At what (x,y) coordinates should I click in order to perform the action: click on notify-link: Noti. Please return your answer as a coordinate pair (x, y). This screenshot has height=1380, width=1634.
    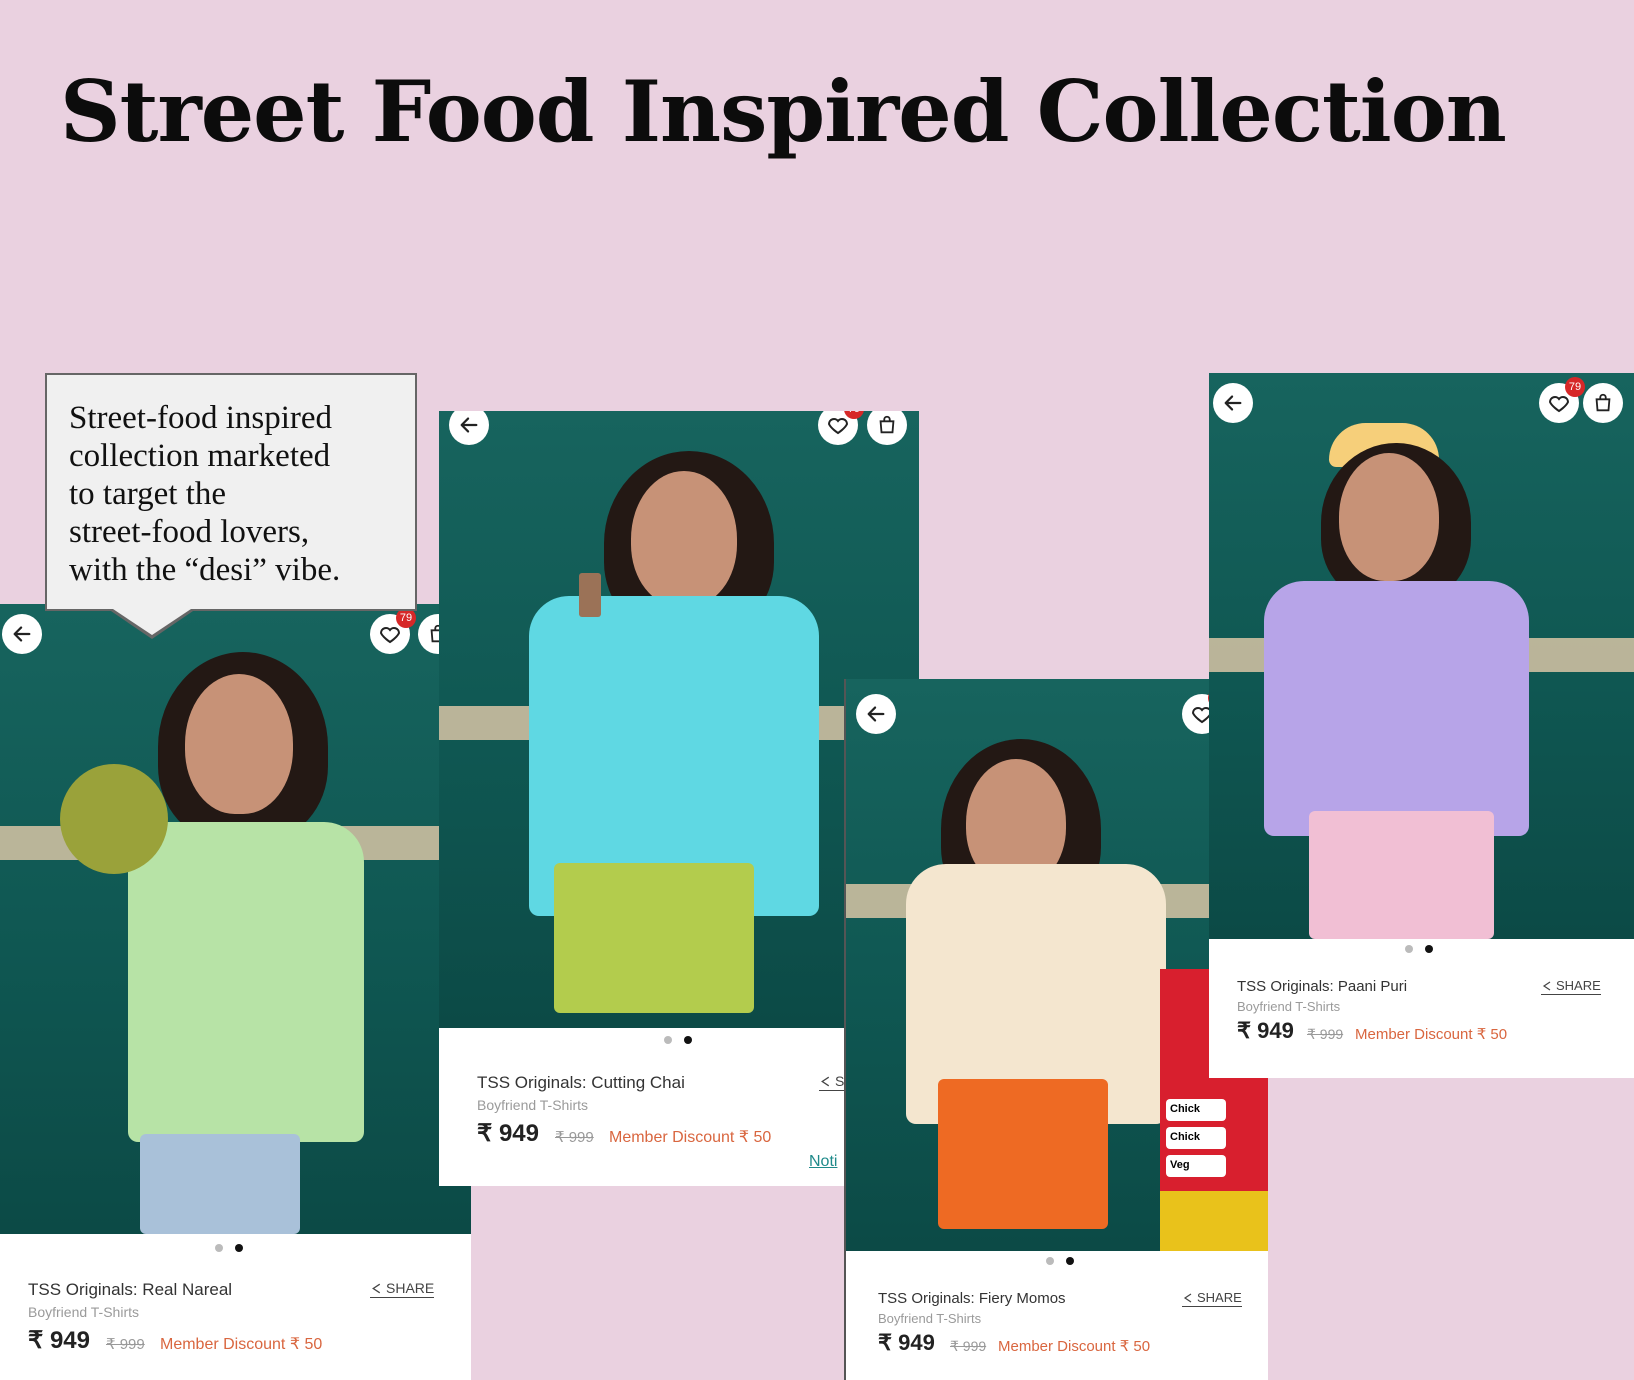
    Looking at the image, I should click on (823, 1162).